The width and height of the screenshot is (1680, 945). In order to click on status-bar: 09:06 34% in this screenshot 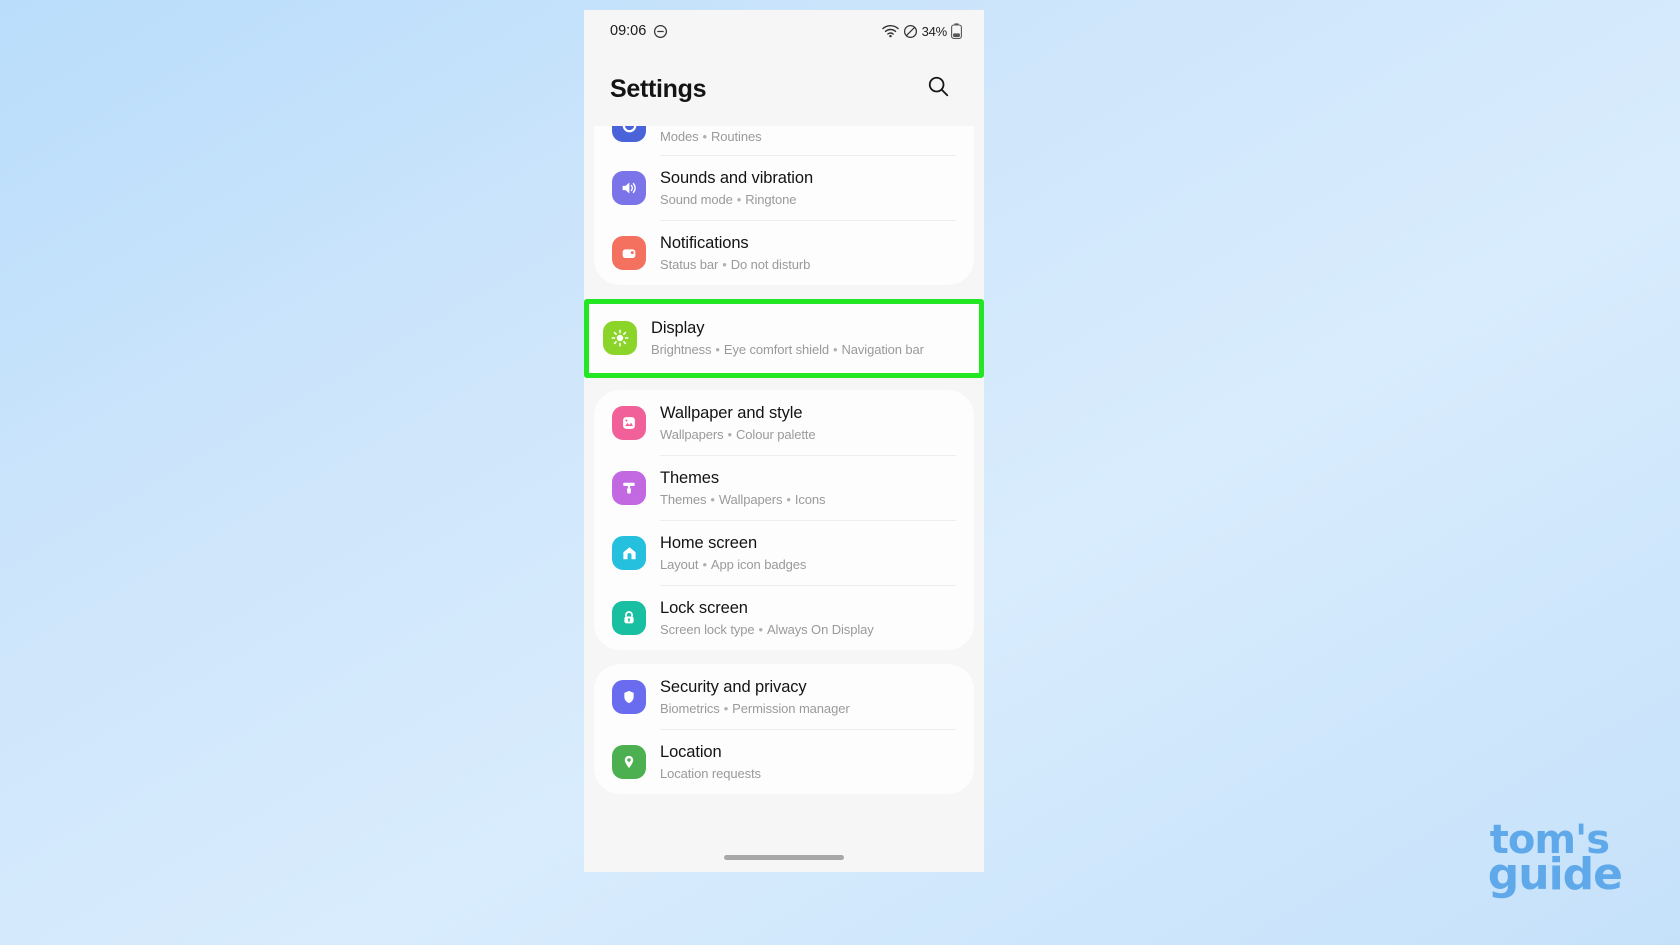, I will do `click(784, 31)`.